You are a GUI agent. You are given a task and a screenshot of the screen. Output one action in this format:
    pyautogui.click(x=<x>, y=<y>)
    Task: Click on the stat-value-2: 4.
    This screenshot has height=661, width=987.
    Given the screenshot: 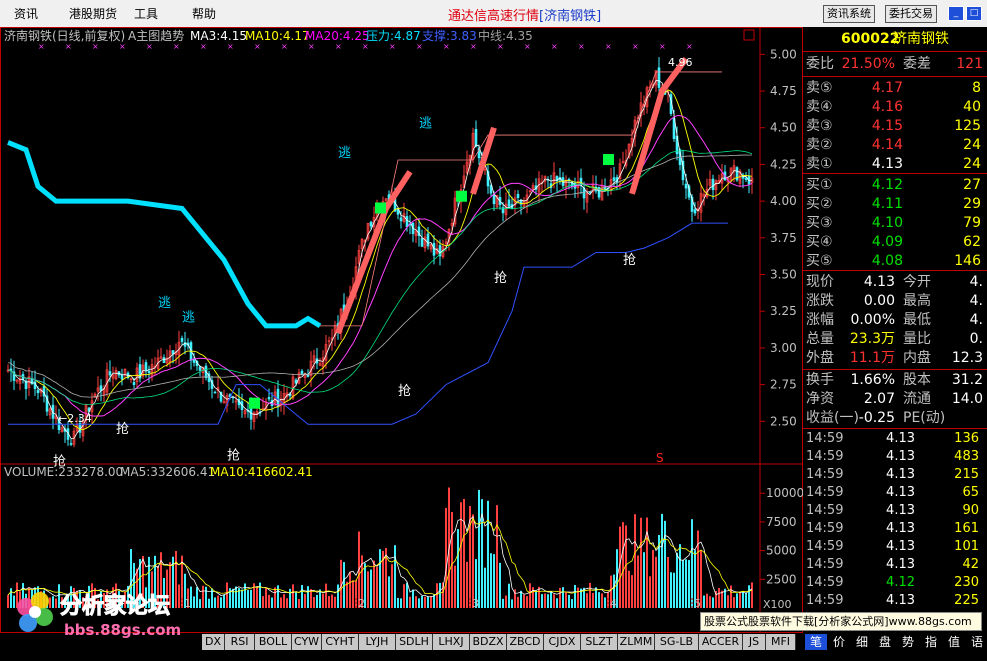 What is the action you would take?
    pyautogui.click(x=976, y=282)
    